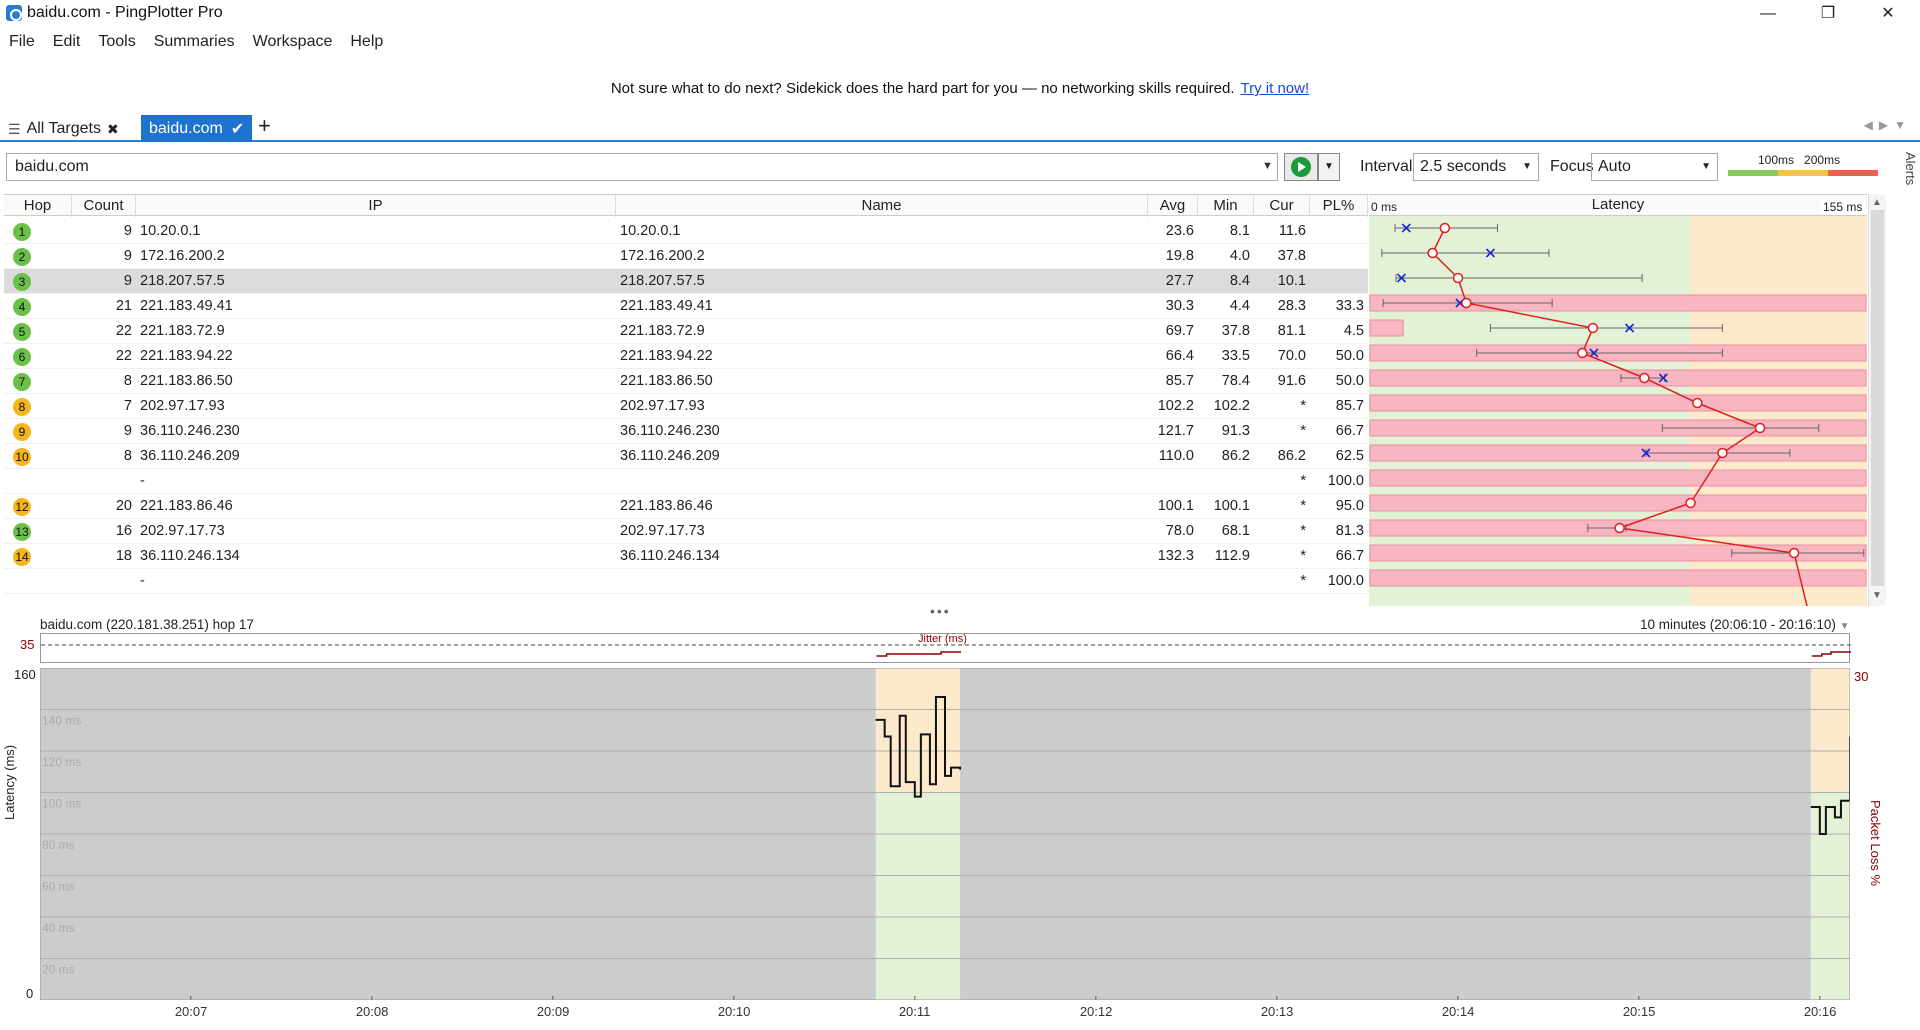  Describe the element at coordinates (670, 556) in the screenshot. I see `cell-name: 36.110.246.134` at that location.